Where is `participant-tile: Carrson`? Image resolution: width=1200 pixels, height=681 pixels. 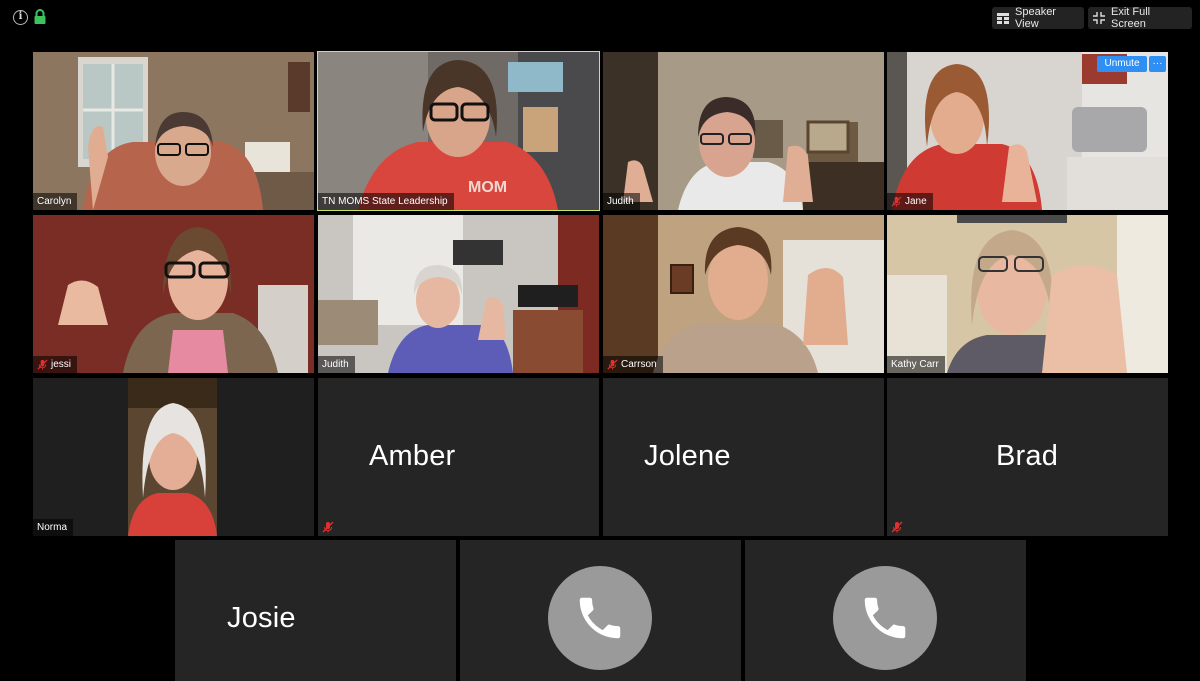 participant-tile: Carrson is located at coordinates (743, 294).